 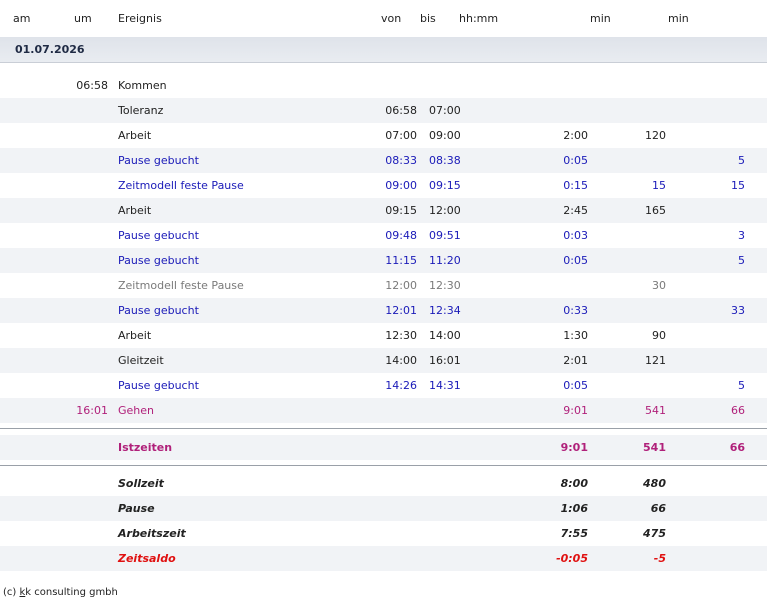 What do you see at coordinates (574, 533) in the screenshot?
I see `summary-hhmm: 7:55` at bounding box center [574, 533].